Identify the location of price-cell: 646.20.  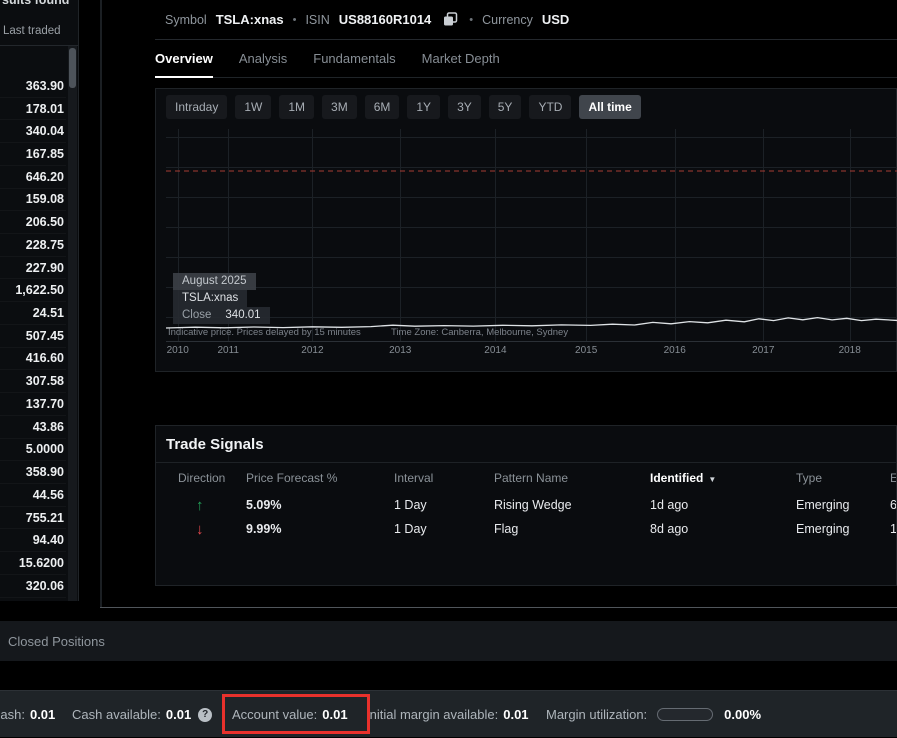
(33, 177).